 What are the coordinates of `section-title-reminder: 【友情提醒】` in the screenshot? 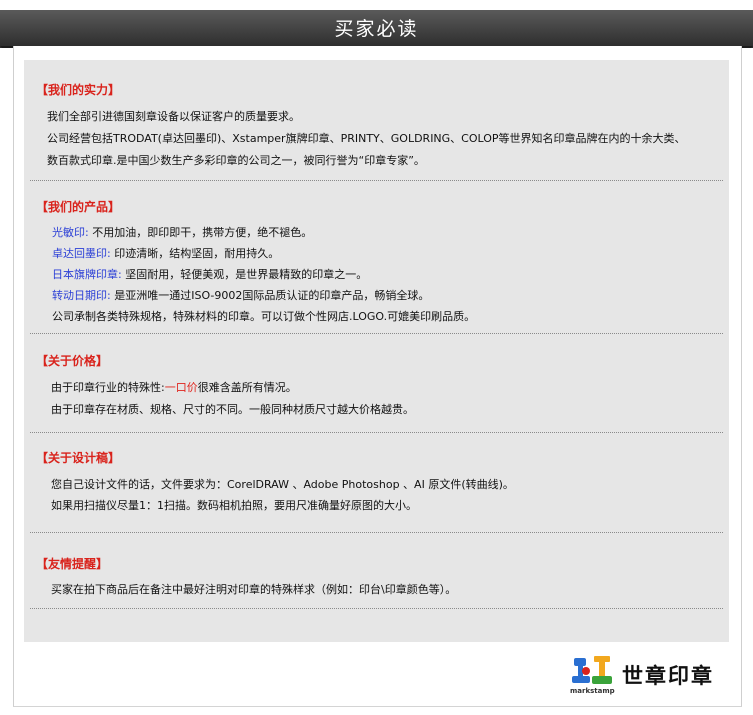 It's located at (72, 564).